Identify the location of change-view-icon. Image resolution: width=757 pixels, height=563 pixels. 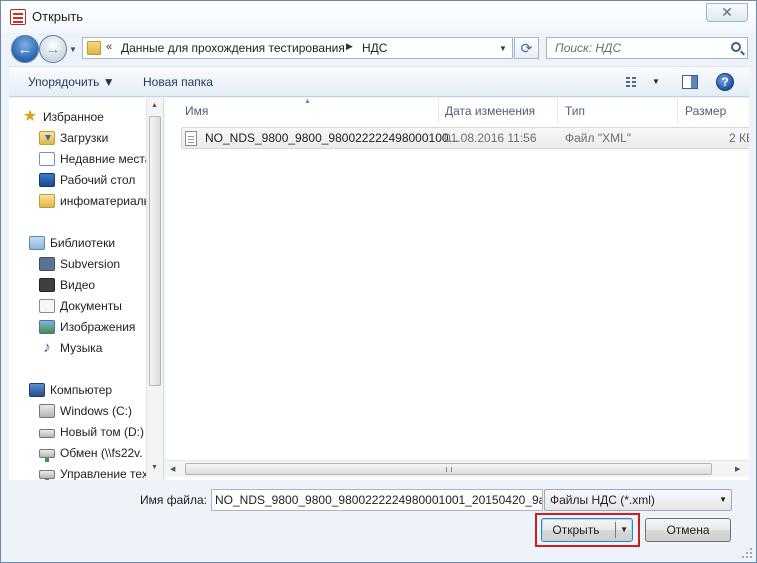
(633, 82).